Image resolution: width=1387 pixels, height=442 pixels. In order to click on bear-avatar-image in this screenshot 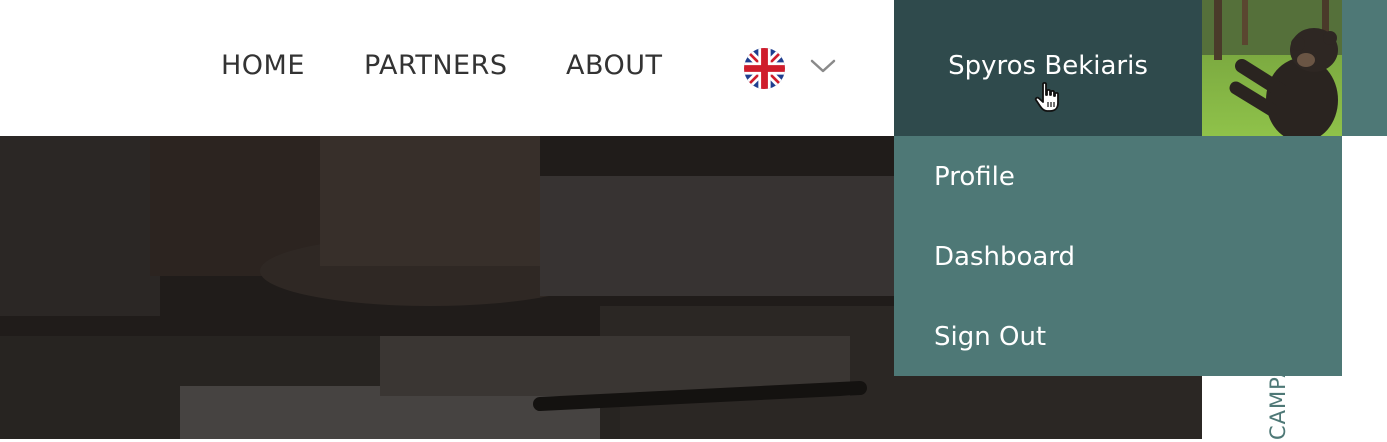, I will do `click(1272, 68)`.